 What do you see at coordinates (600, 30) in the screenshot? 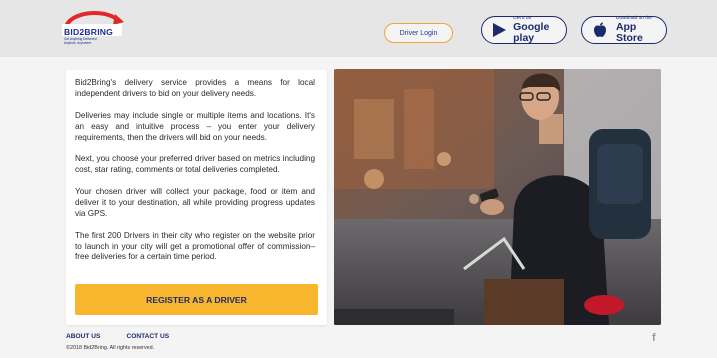
I see `apple-icon` at bounding box center [600, 30].